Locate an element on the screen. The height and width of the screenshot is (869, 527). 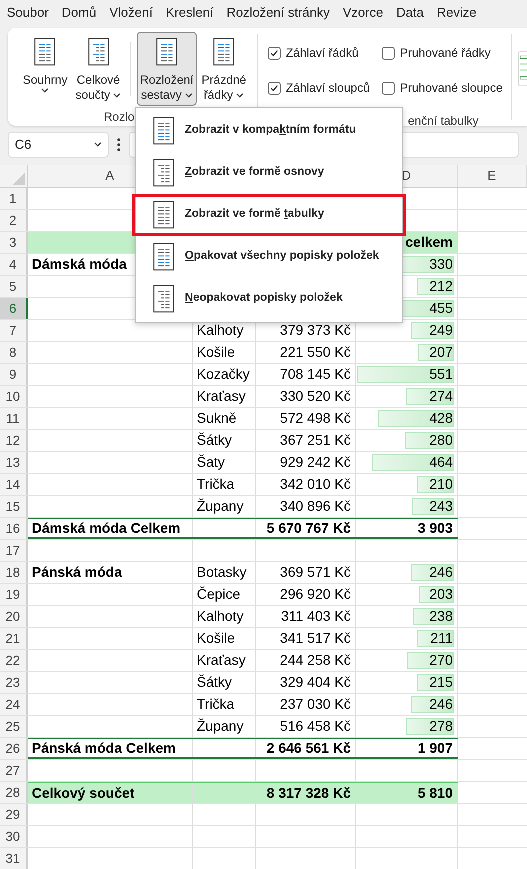
table-cell: 340 896 Kč is located at coordinates (306, 506).